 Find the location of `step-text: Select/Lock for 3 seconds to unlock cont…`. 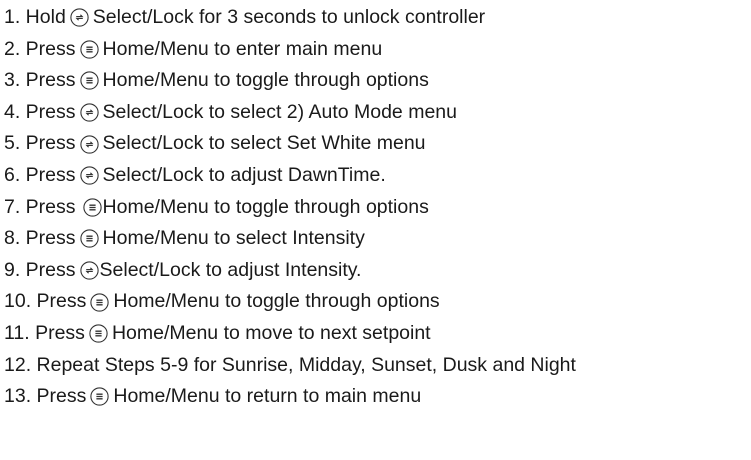

step-text: Select/Lock for 3 seconds to unlock cont… is located at coordinates (289, 17).